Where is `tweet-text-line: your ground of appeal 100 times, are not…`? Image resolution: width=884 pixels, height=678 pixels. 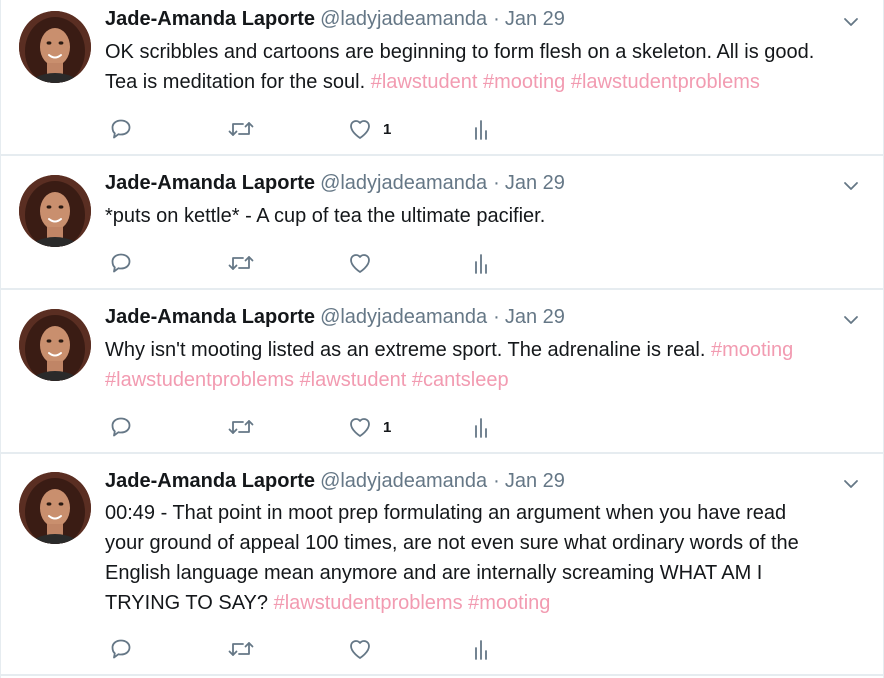 tweet-text-line: your ground of appeal 100 times, are not… is located at coordinates (485, 543).